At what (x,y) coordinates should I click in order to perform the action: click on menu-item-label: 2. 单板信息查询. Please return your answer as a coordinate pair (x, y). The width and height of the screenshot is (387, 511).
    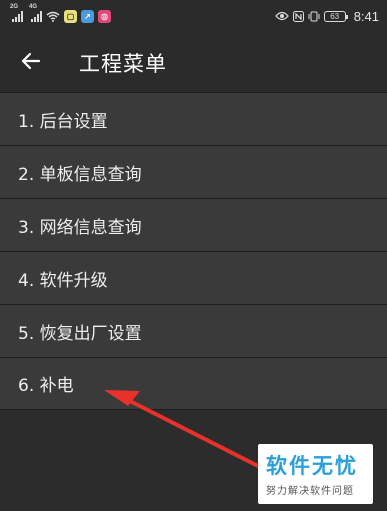
    Looking at the image, I should click on (80, 174).